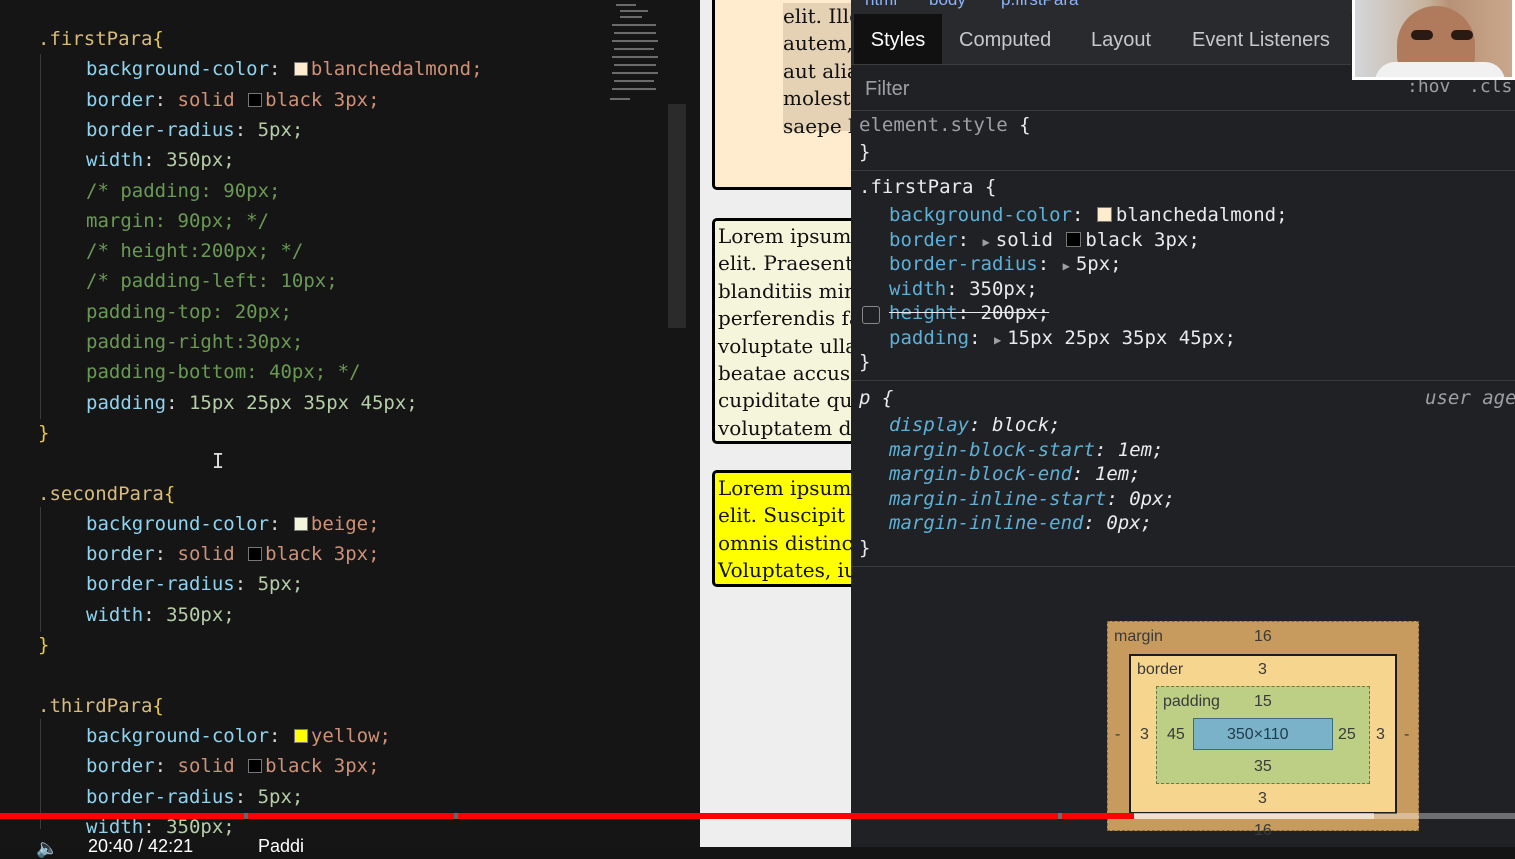 This screenshot has width=1515, height=859. I want to click on css-comment: /* height:200px; */, so click(194, 251).